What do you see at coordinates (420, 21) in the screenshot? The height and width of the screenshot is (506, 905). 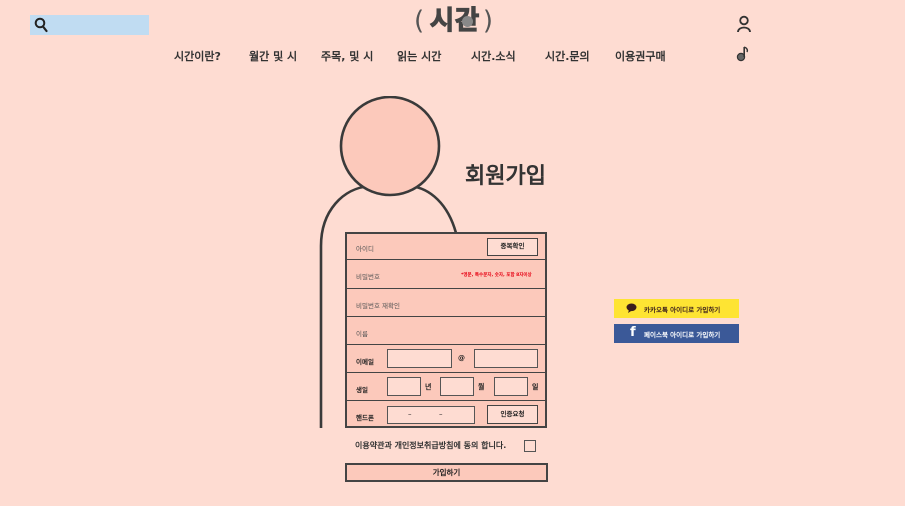 I see `logo-paren-left: (` at bounding box center [420, 21].